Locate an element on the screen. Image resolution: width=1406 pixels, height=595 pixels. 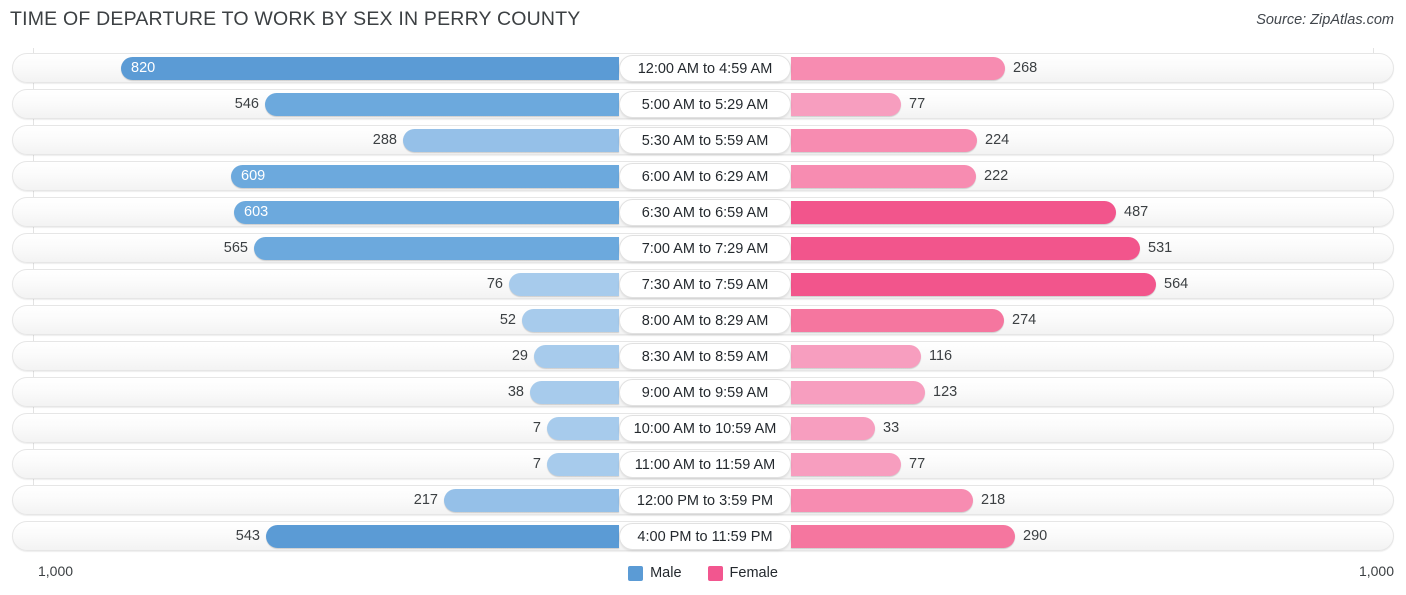
table-row: 288 224 5:30 AM to 5:59 AM is located at coordinates (703, 140).